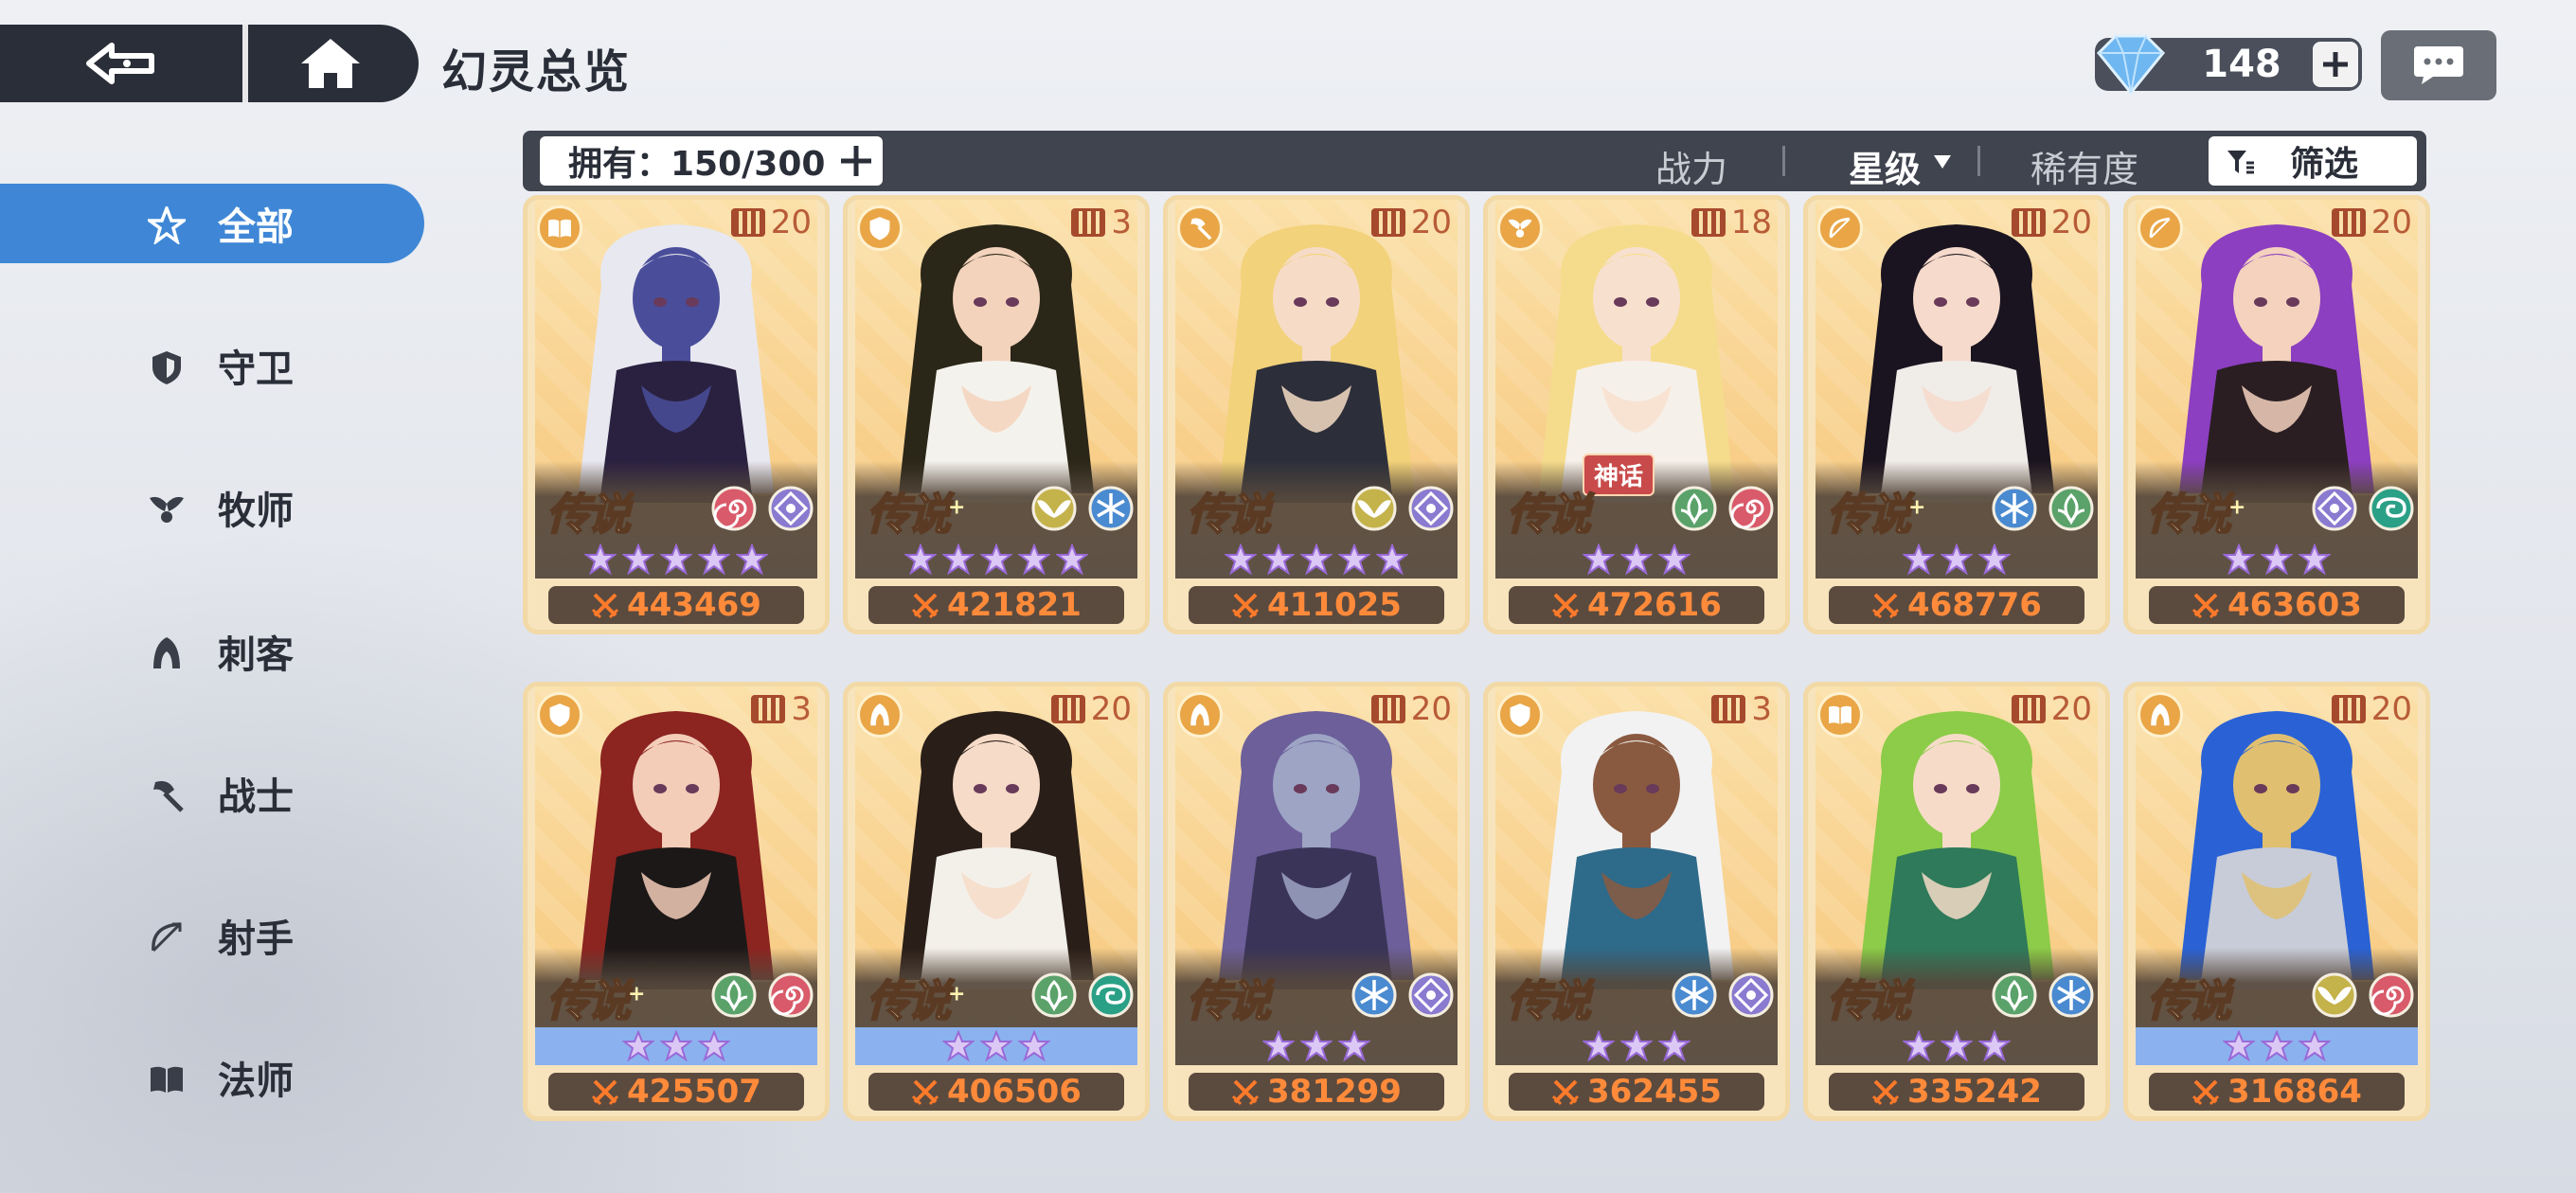 The image size is (2576, 1193). What do you see at coordinates (212, 507) in the screenshot?
I see `sidebar-item-priest: 牧师` at bounding box center [212, 507].